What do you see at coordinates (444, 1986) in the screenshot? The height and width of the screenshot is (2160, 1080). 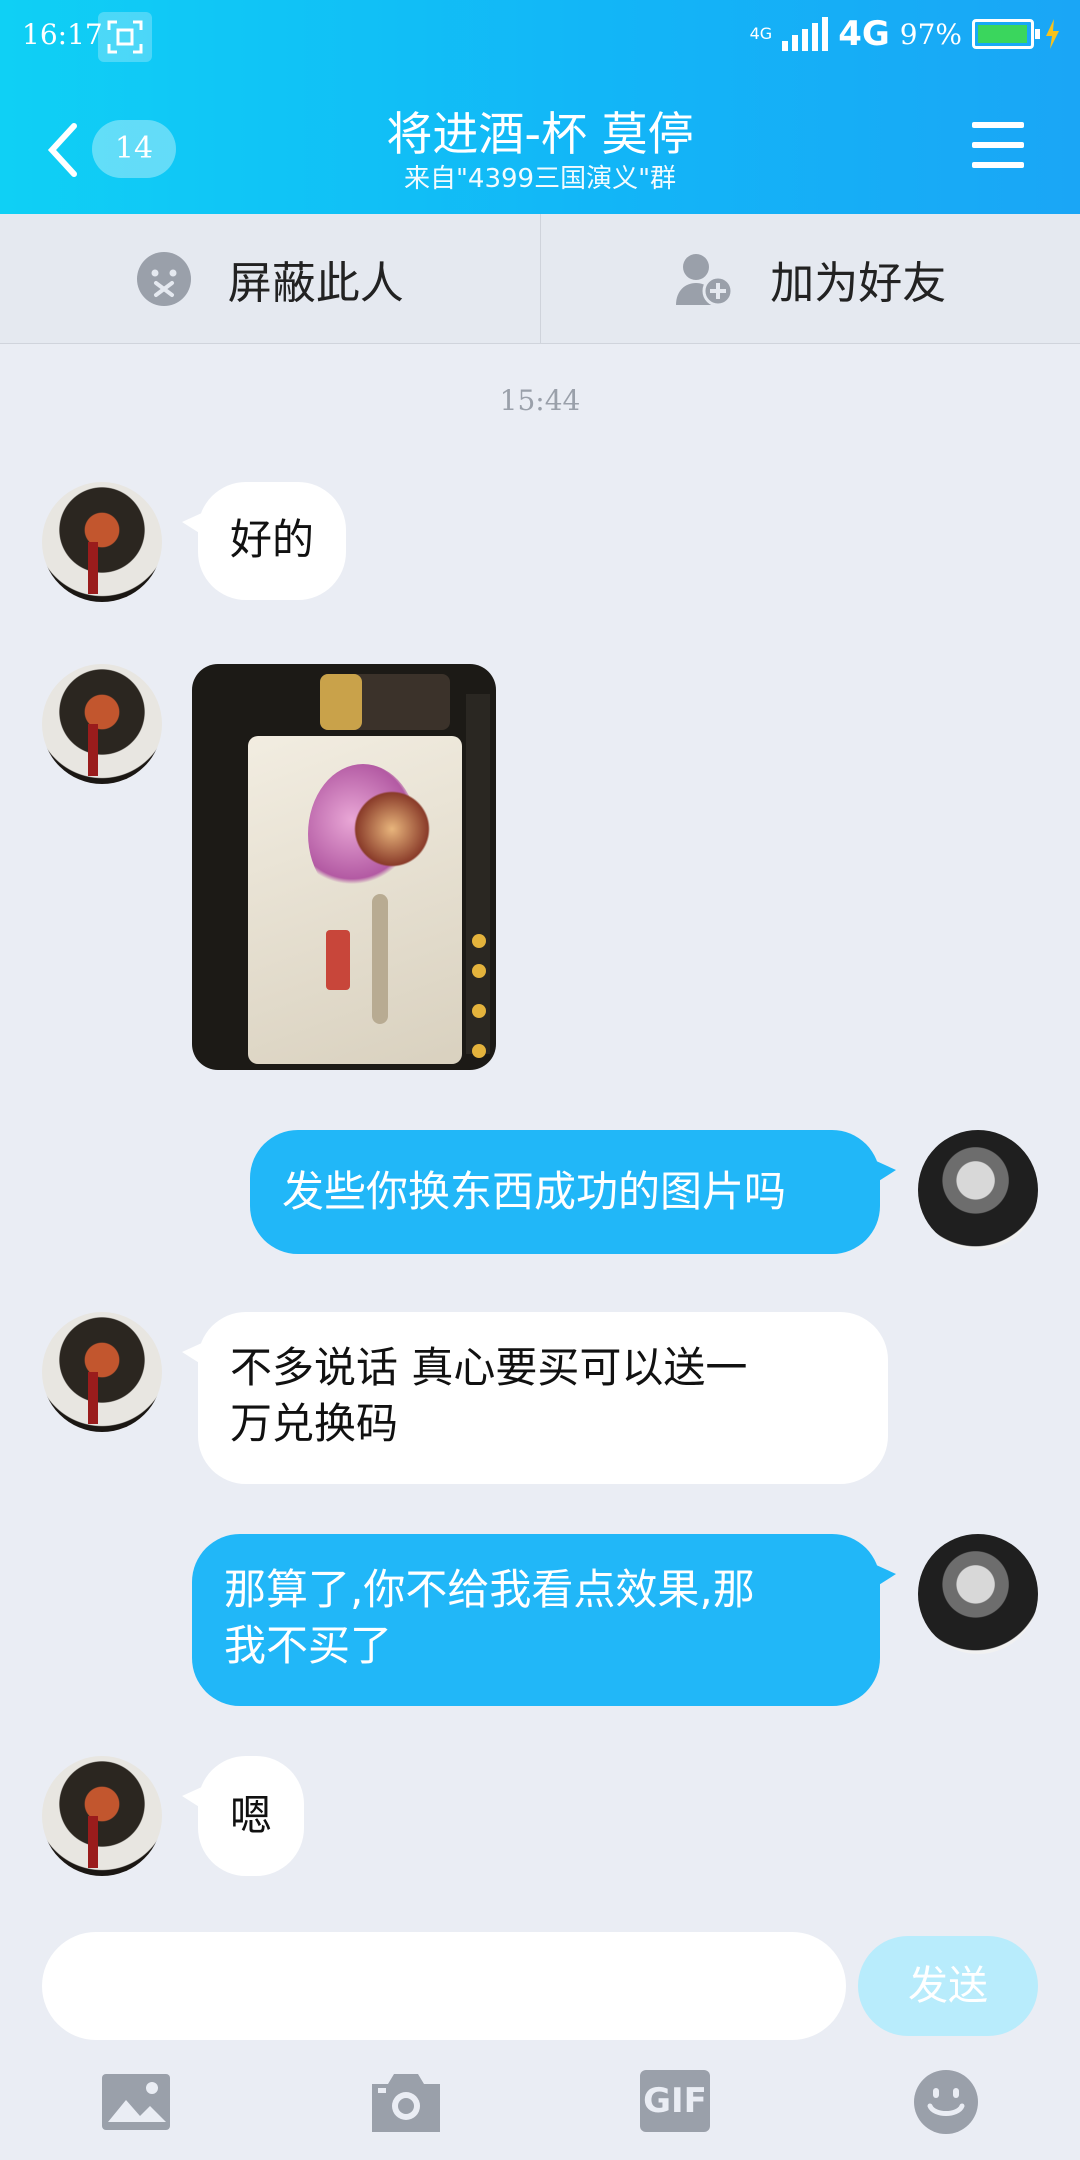 I see `message-input` at bounding box center [444, 1986].